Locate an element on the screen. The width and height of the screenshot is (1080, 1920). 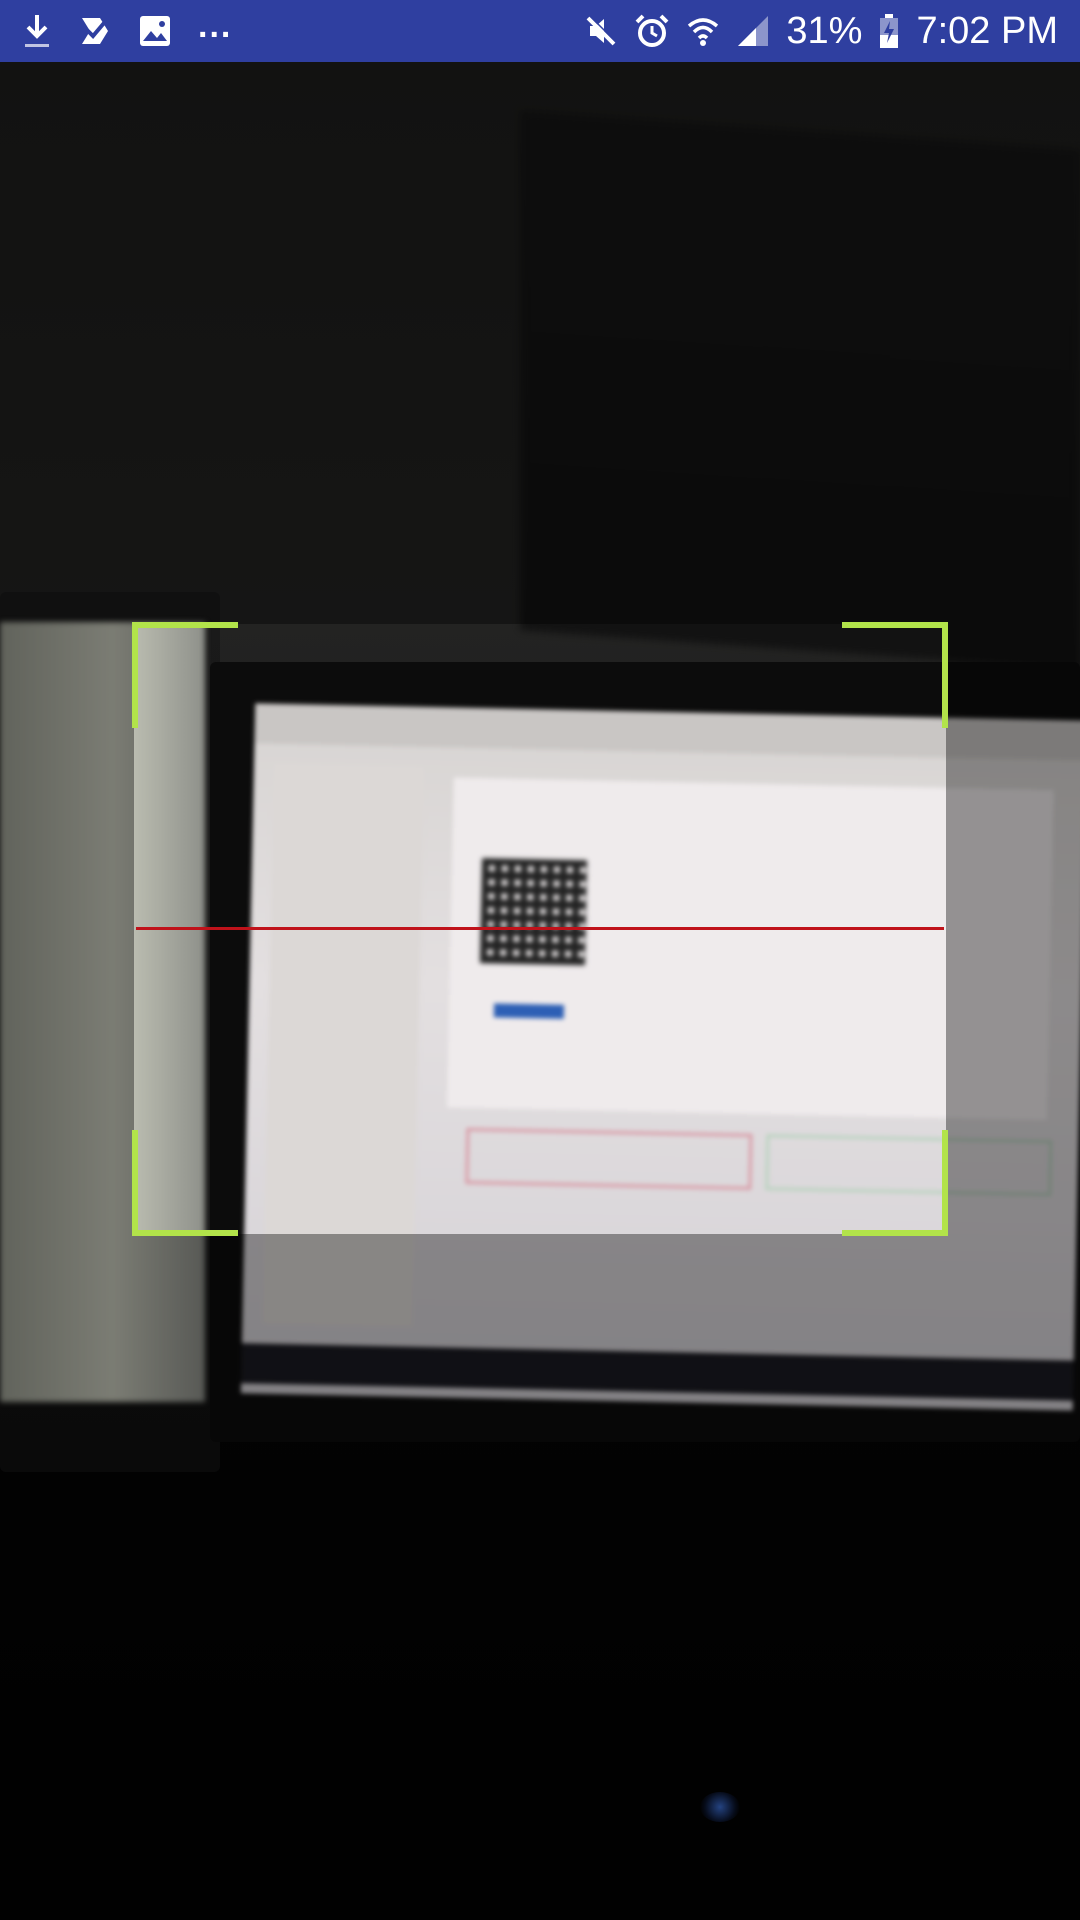
alarm-icon is located at coordinates (652, 31).